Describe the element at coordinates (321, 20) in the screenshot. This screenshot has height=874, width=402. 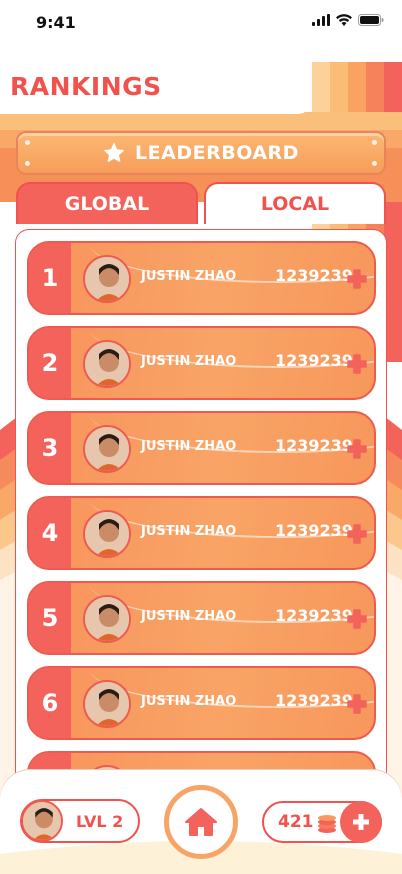
I see `signal-icon` at that location.